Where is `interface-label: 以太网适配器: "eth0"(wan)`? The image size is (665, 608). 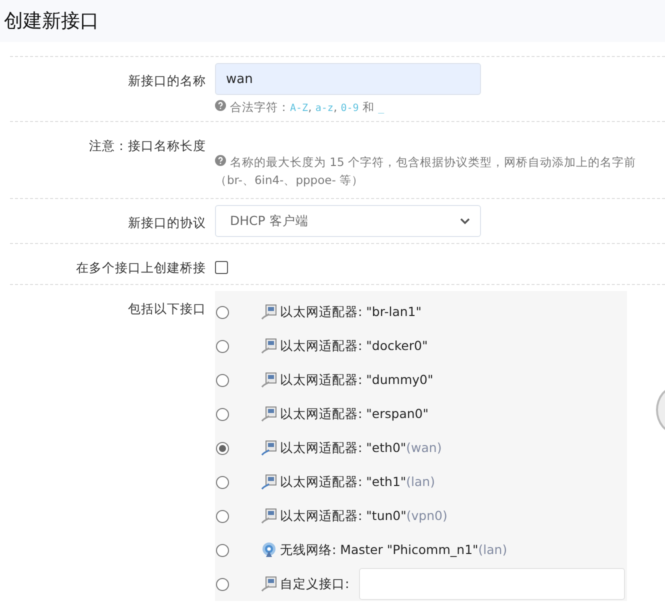 interface-label: 以太网适配器: "eth0"(wan) is located at coordinates (361, 448).